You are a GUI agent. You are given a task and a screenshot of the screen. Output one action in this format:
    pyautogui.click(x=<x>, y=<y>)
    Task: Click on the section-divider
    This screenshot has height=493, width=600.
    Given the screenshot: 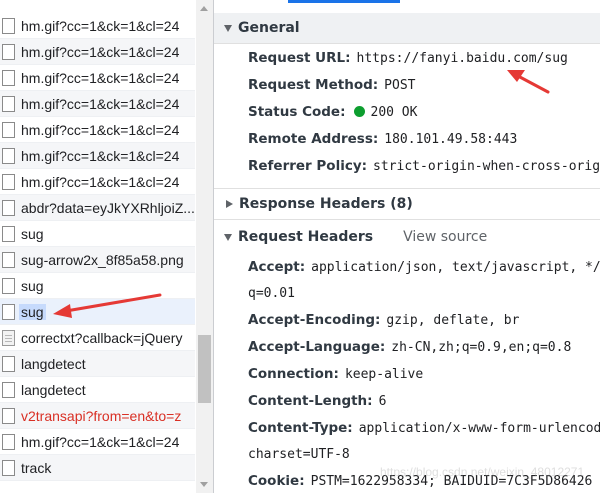 What is the action you would take?
    pyautogui.click(x=407, y=219)
    